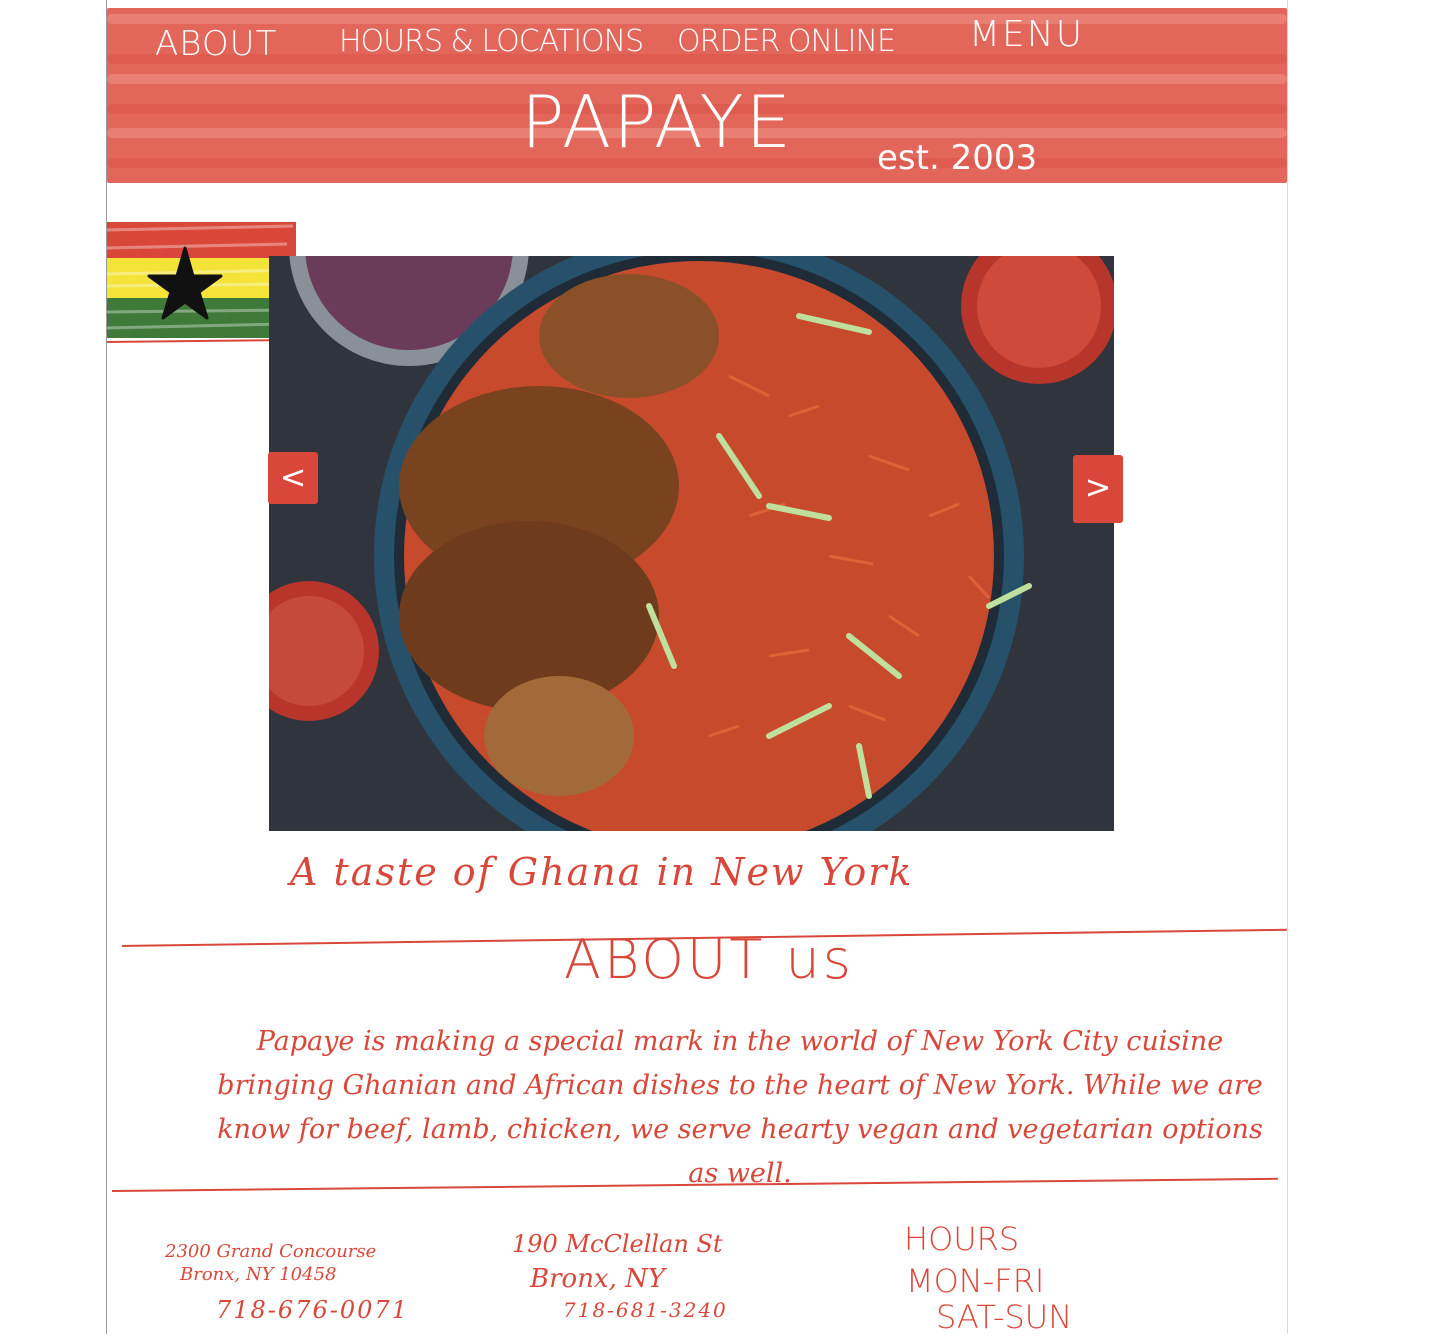 This screenshot has width=1432, height=1336. Describe the element at coordinates (709, 959) in the screenshot. I see `about-title: ABOUT us` at that location.